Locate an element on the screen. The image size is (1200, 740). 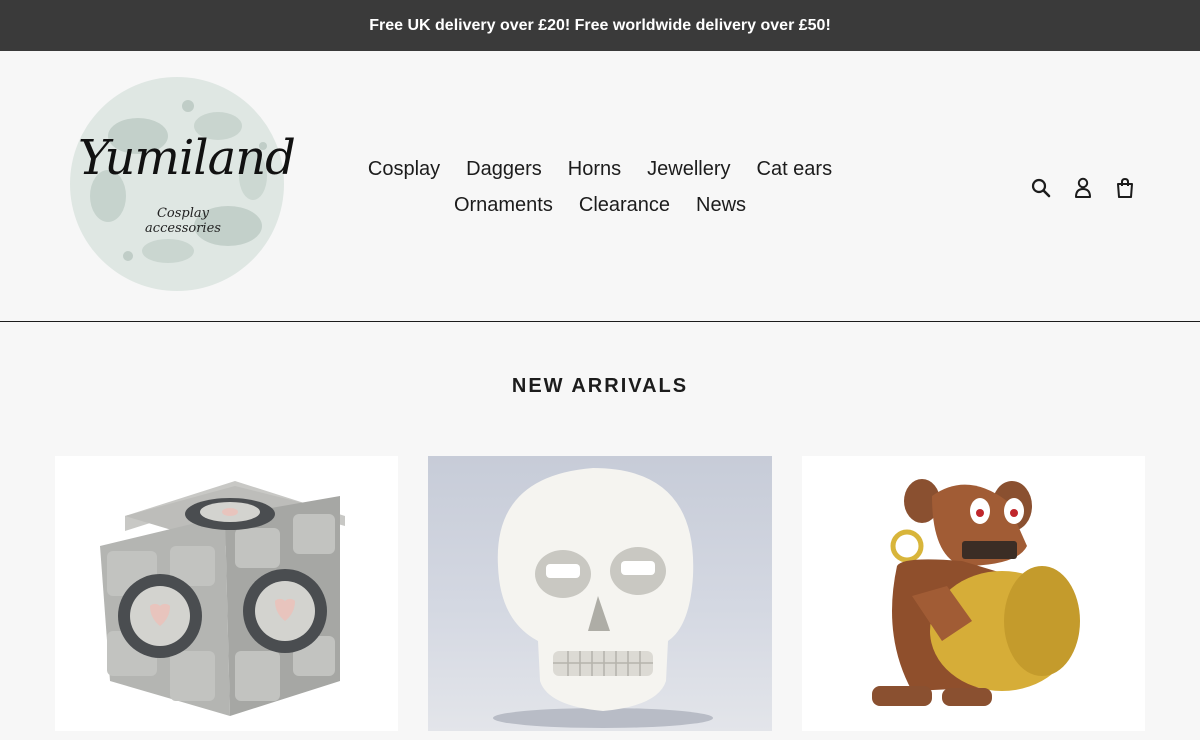
nav-item-ornaments: Ornaments is located at coordinates (503, 205).